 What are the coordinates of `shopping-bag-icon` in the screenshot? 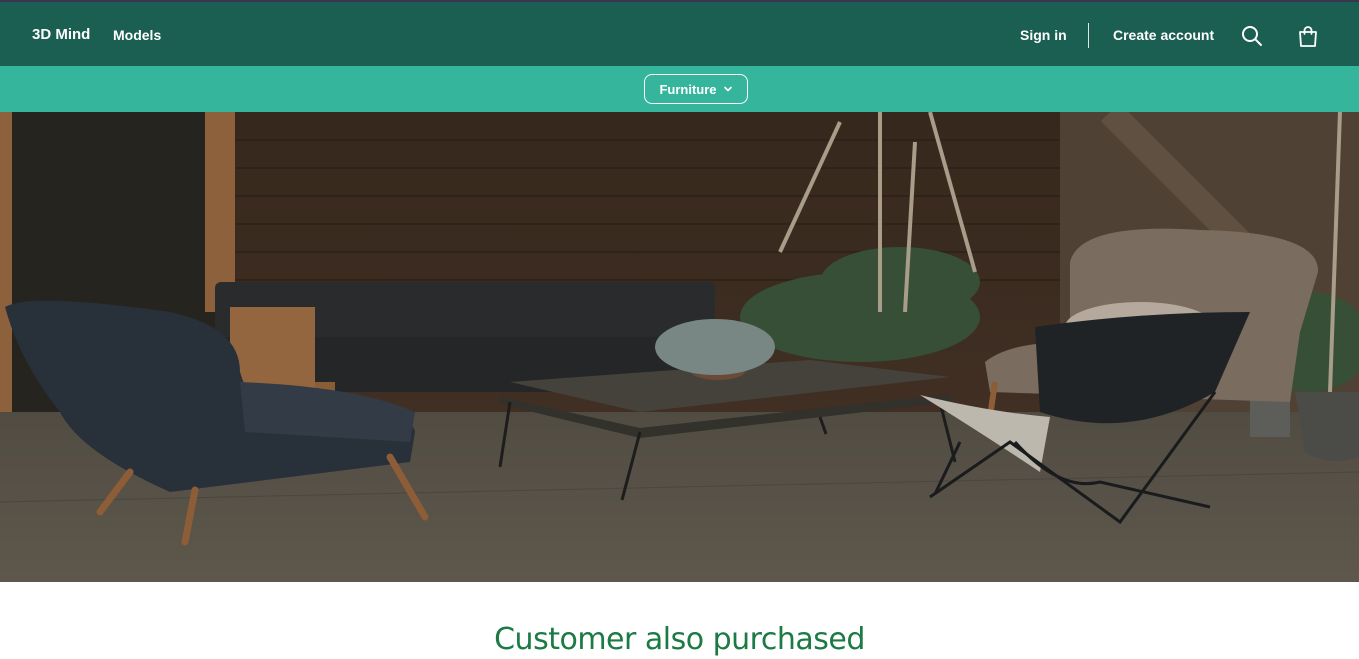 It's located at (1308, 36).